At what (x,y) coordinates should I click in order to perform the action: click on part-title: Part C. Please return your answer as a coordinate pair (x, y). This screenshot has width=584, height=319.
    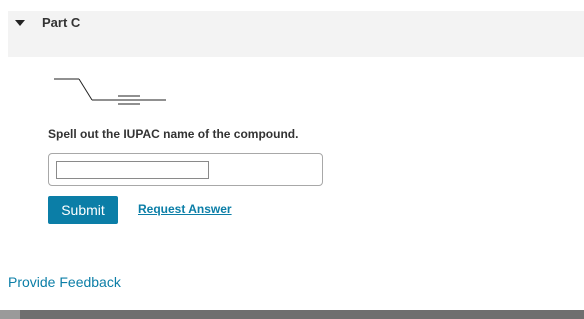
    Looking at the image, I should click on (61, 22).